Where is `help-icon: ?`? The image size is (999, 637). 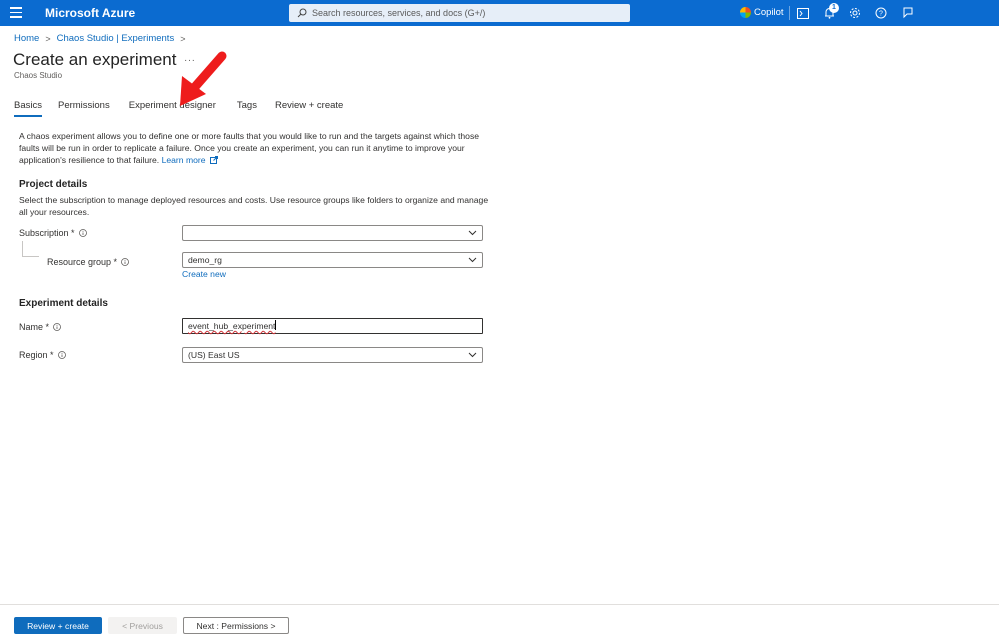 help-icon: ? is located at coordinates (881, 13).